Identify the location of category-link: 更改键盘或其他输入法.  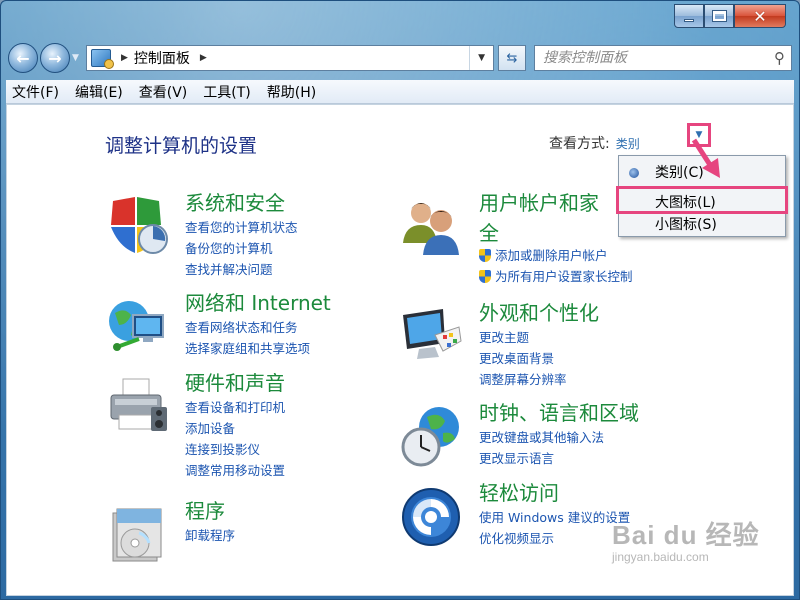
(541, 437).